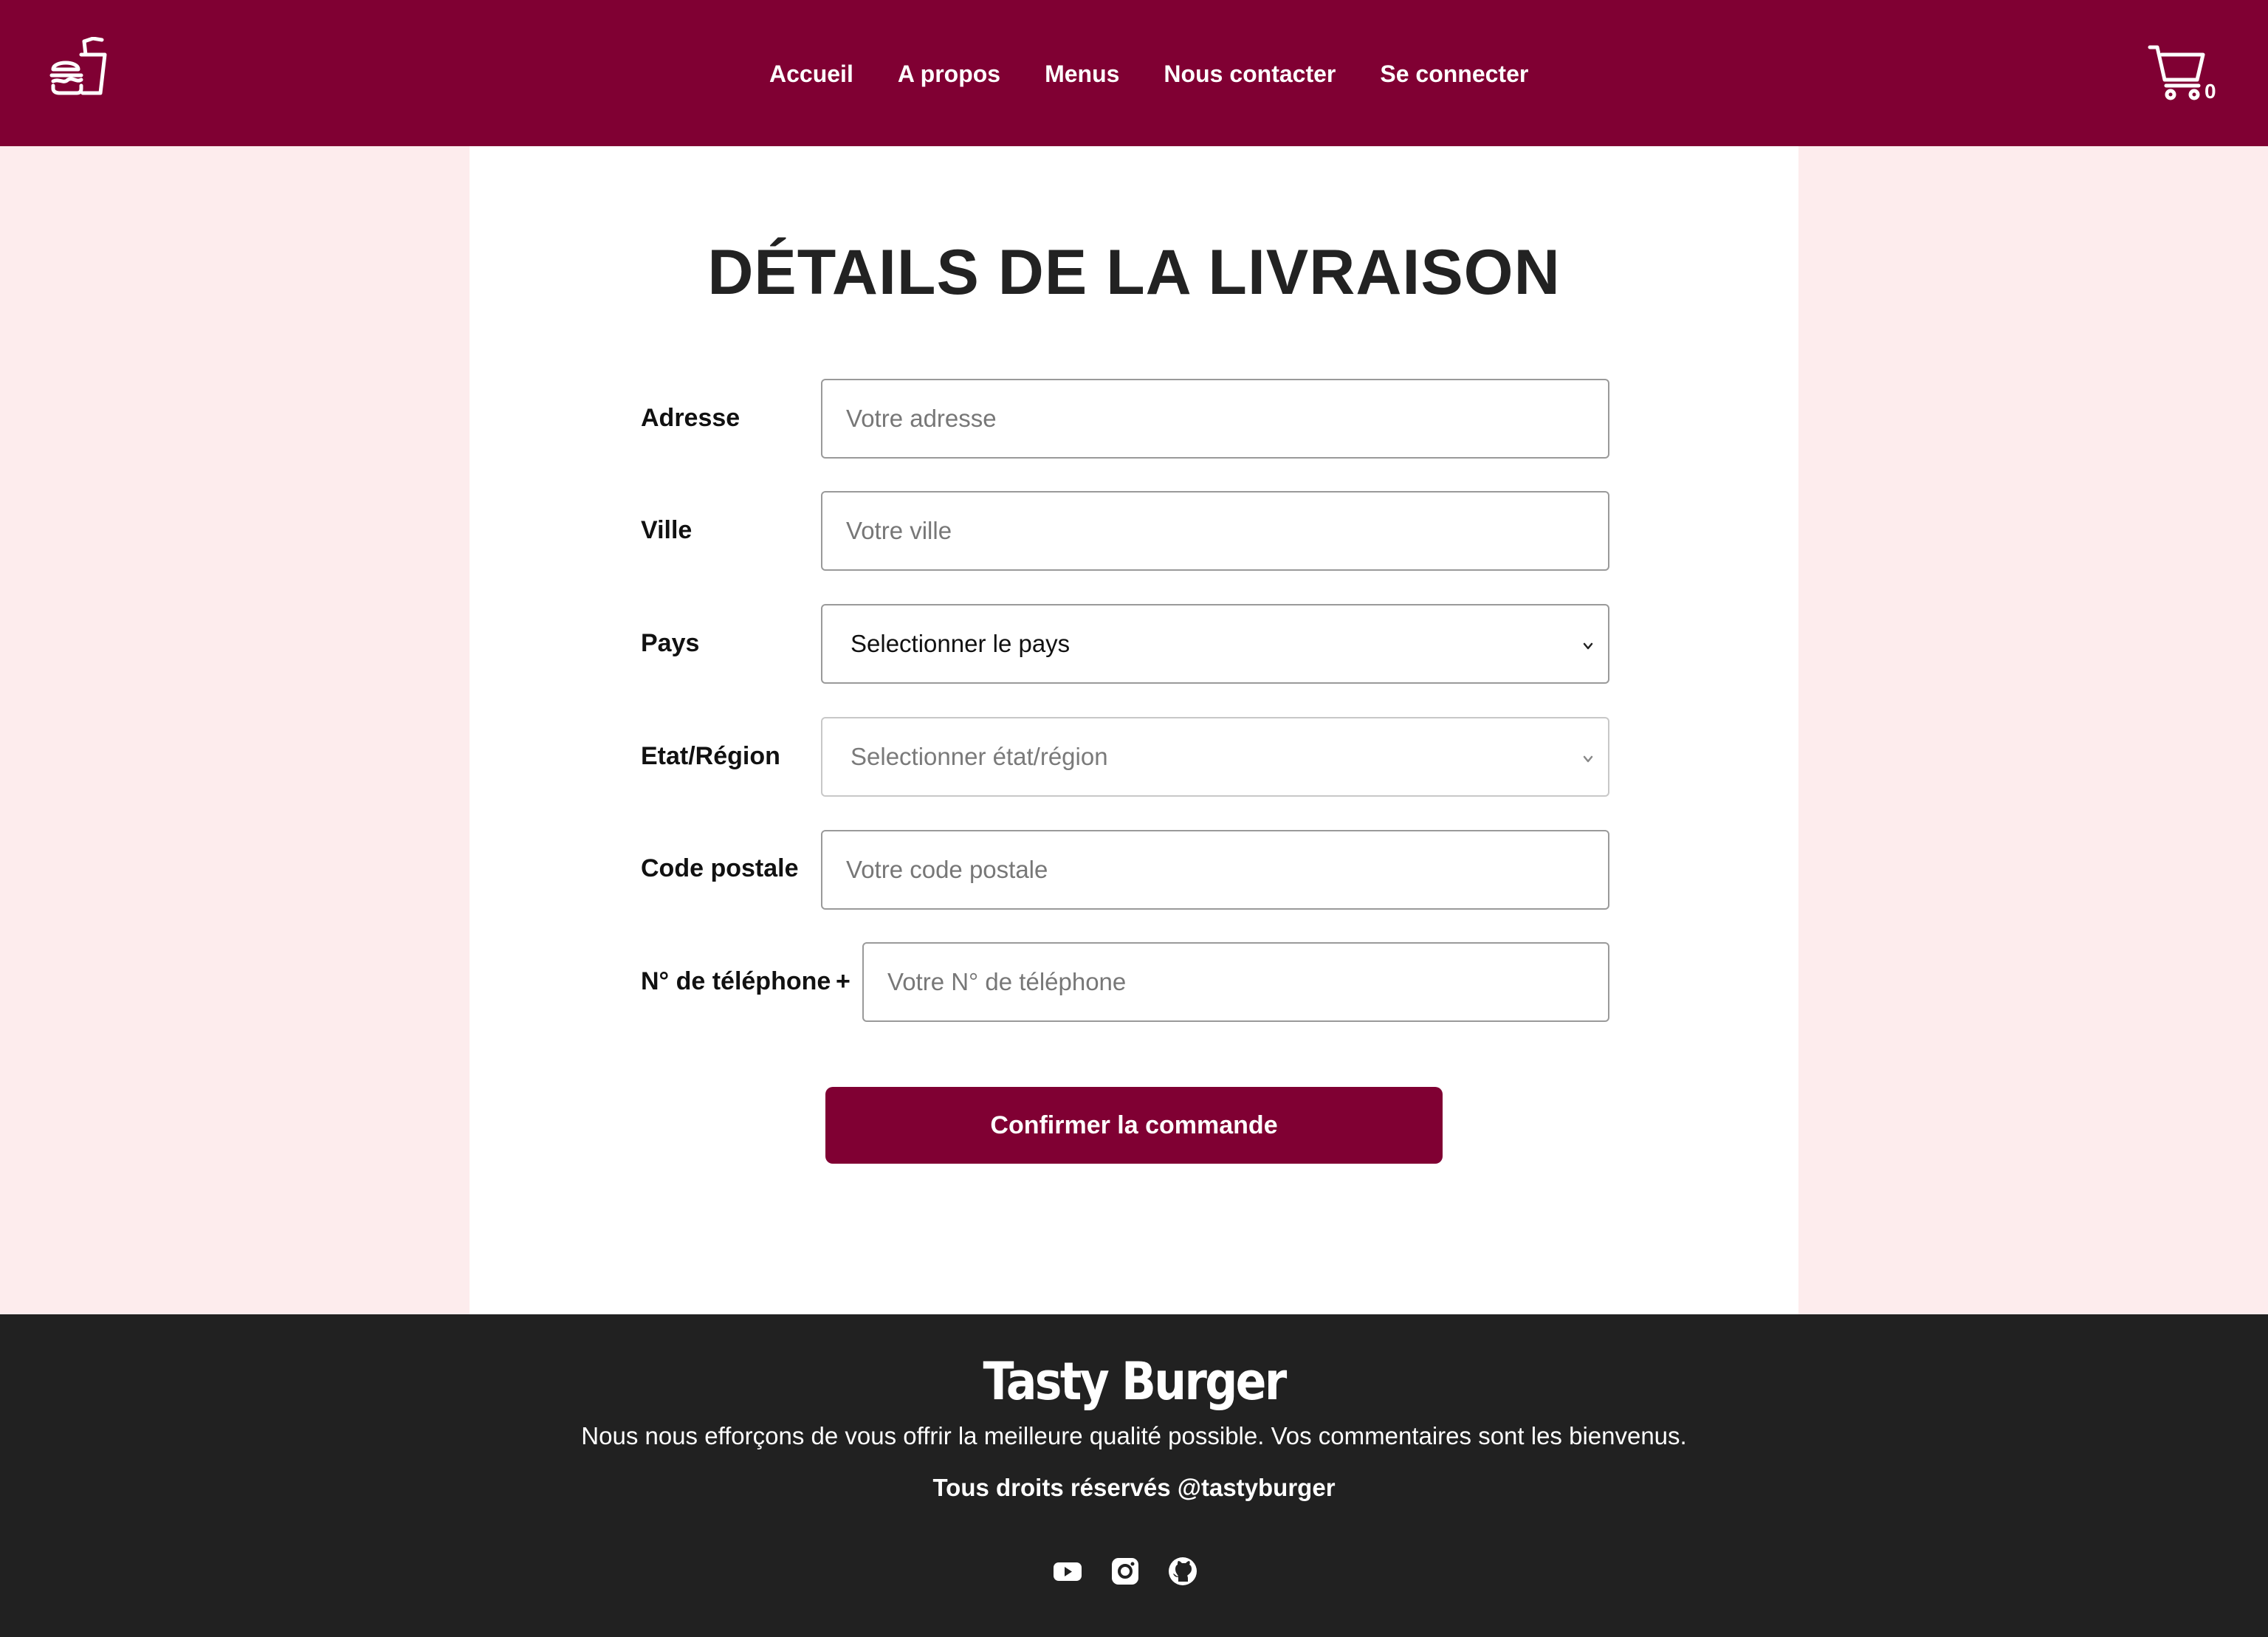  I want to click on address-label: Adresse, so click(690, 418).